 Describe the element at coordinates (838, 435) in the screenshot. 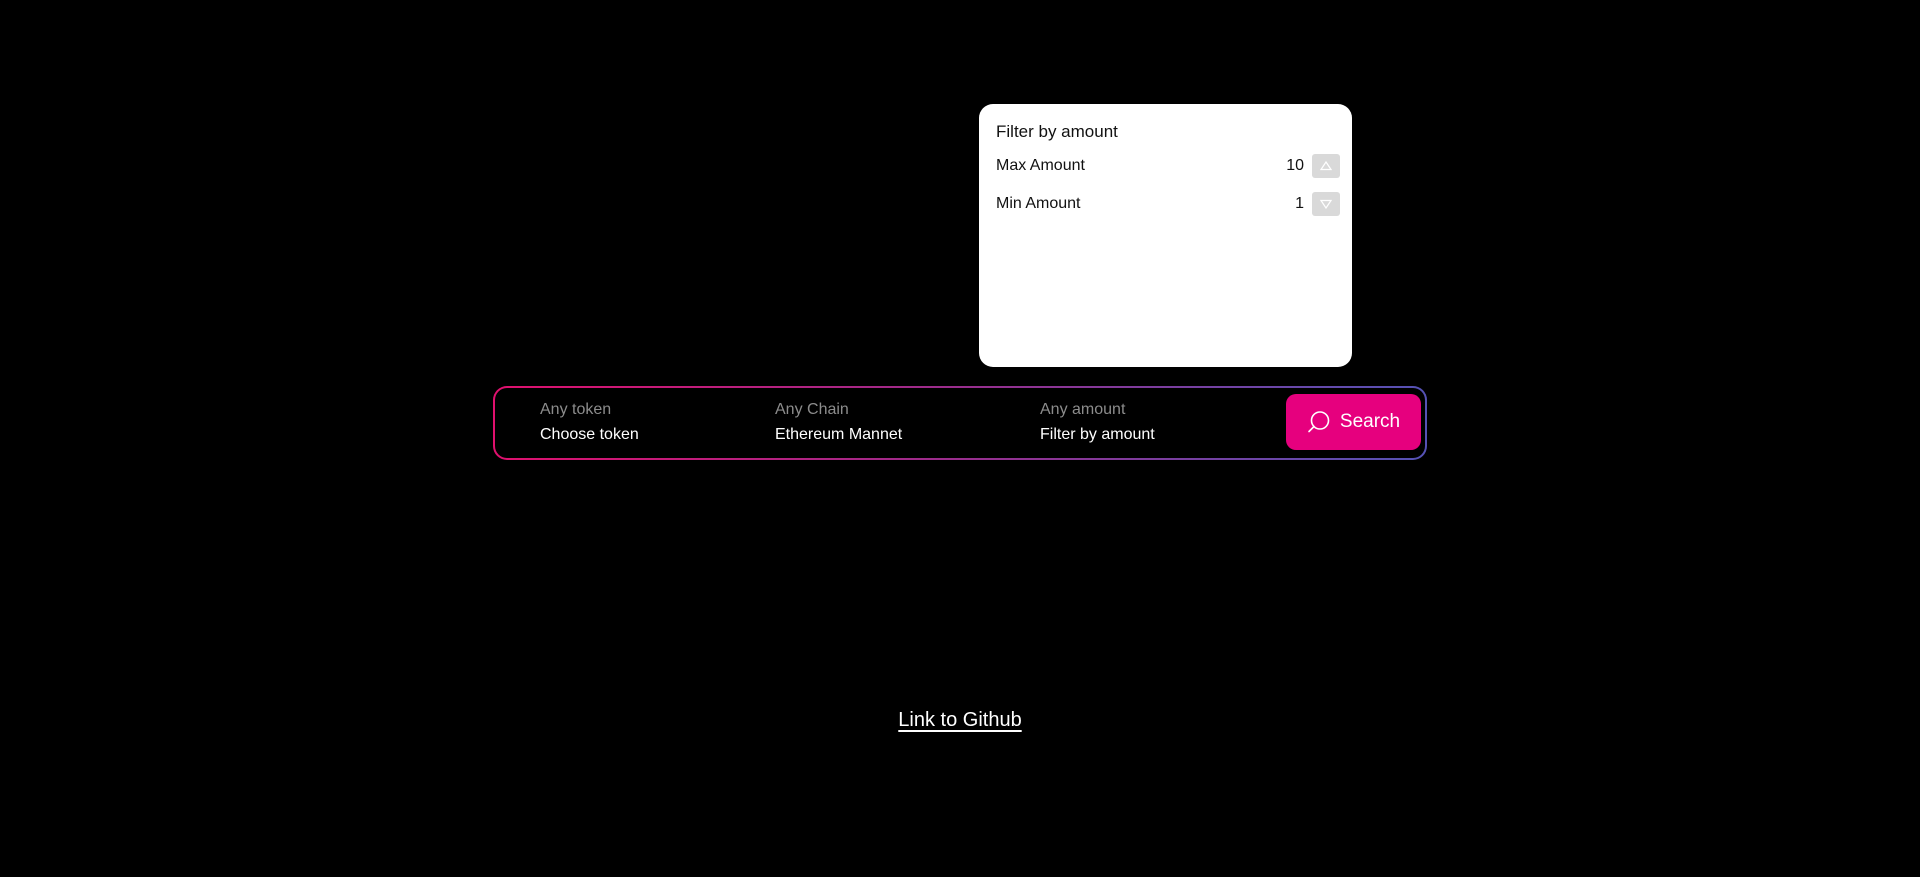

I see `chain-field-value: Ethereum Mannet` at that location.